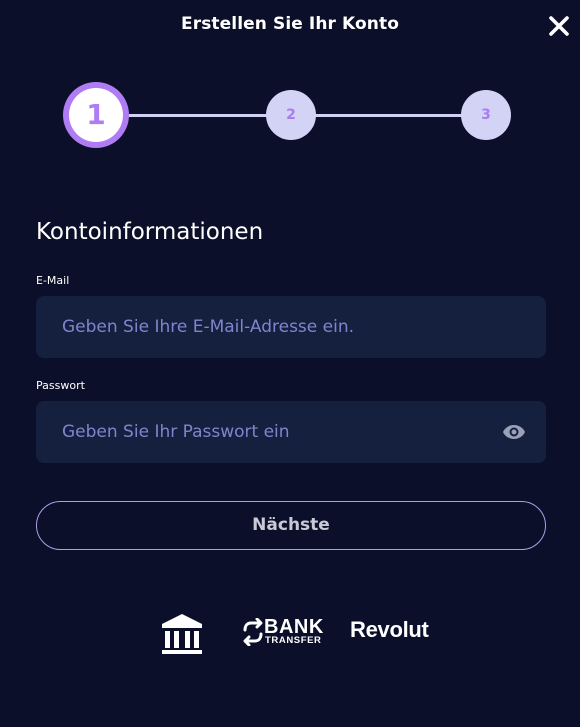 This screenshot has height=727, width=580. Describe the element at coordinates (291, 525) in the screenshot. I see `next-button: Nächste` at that location.